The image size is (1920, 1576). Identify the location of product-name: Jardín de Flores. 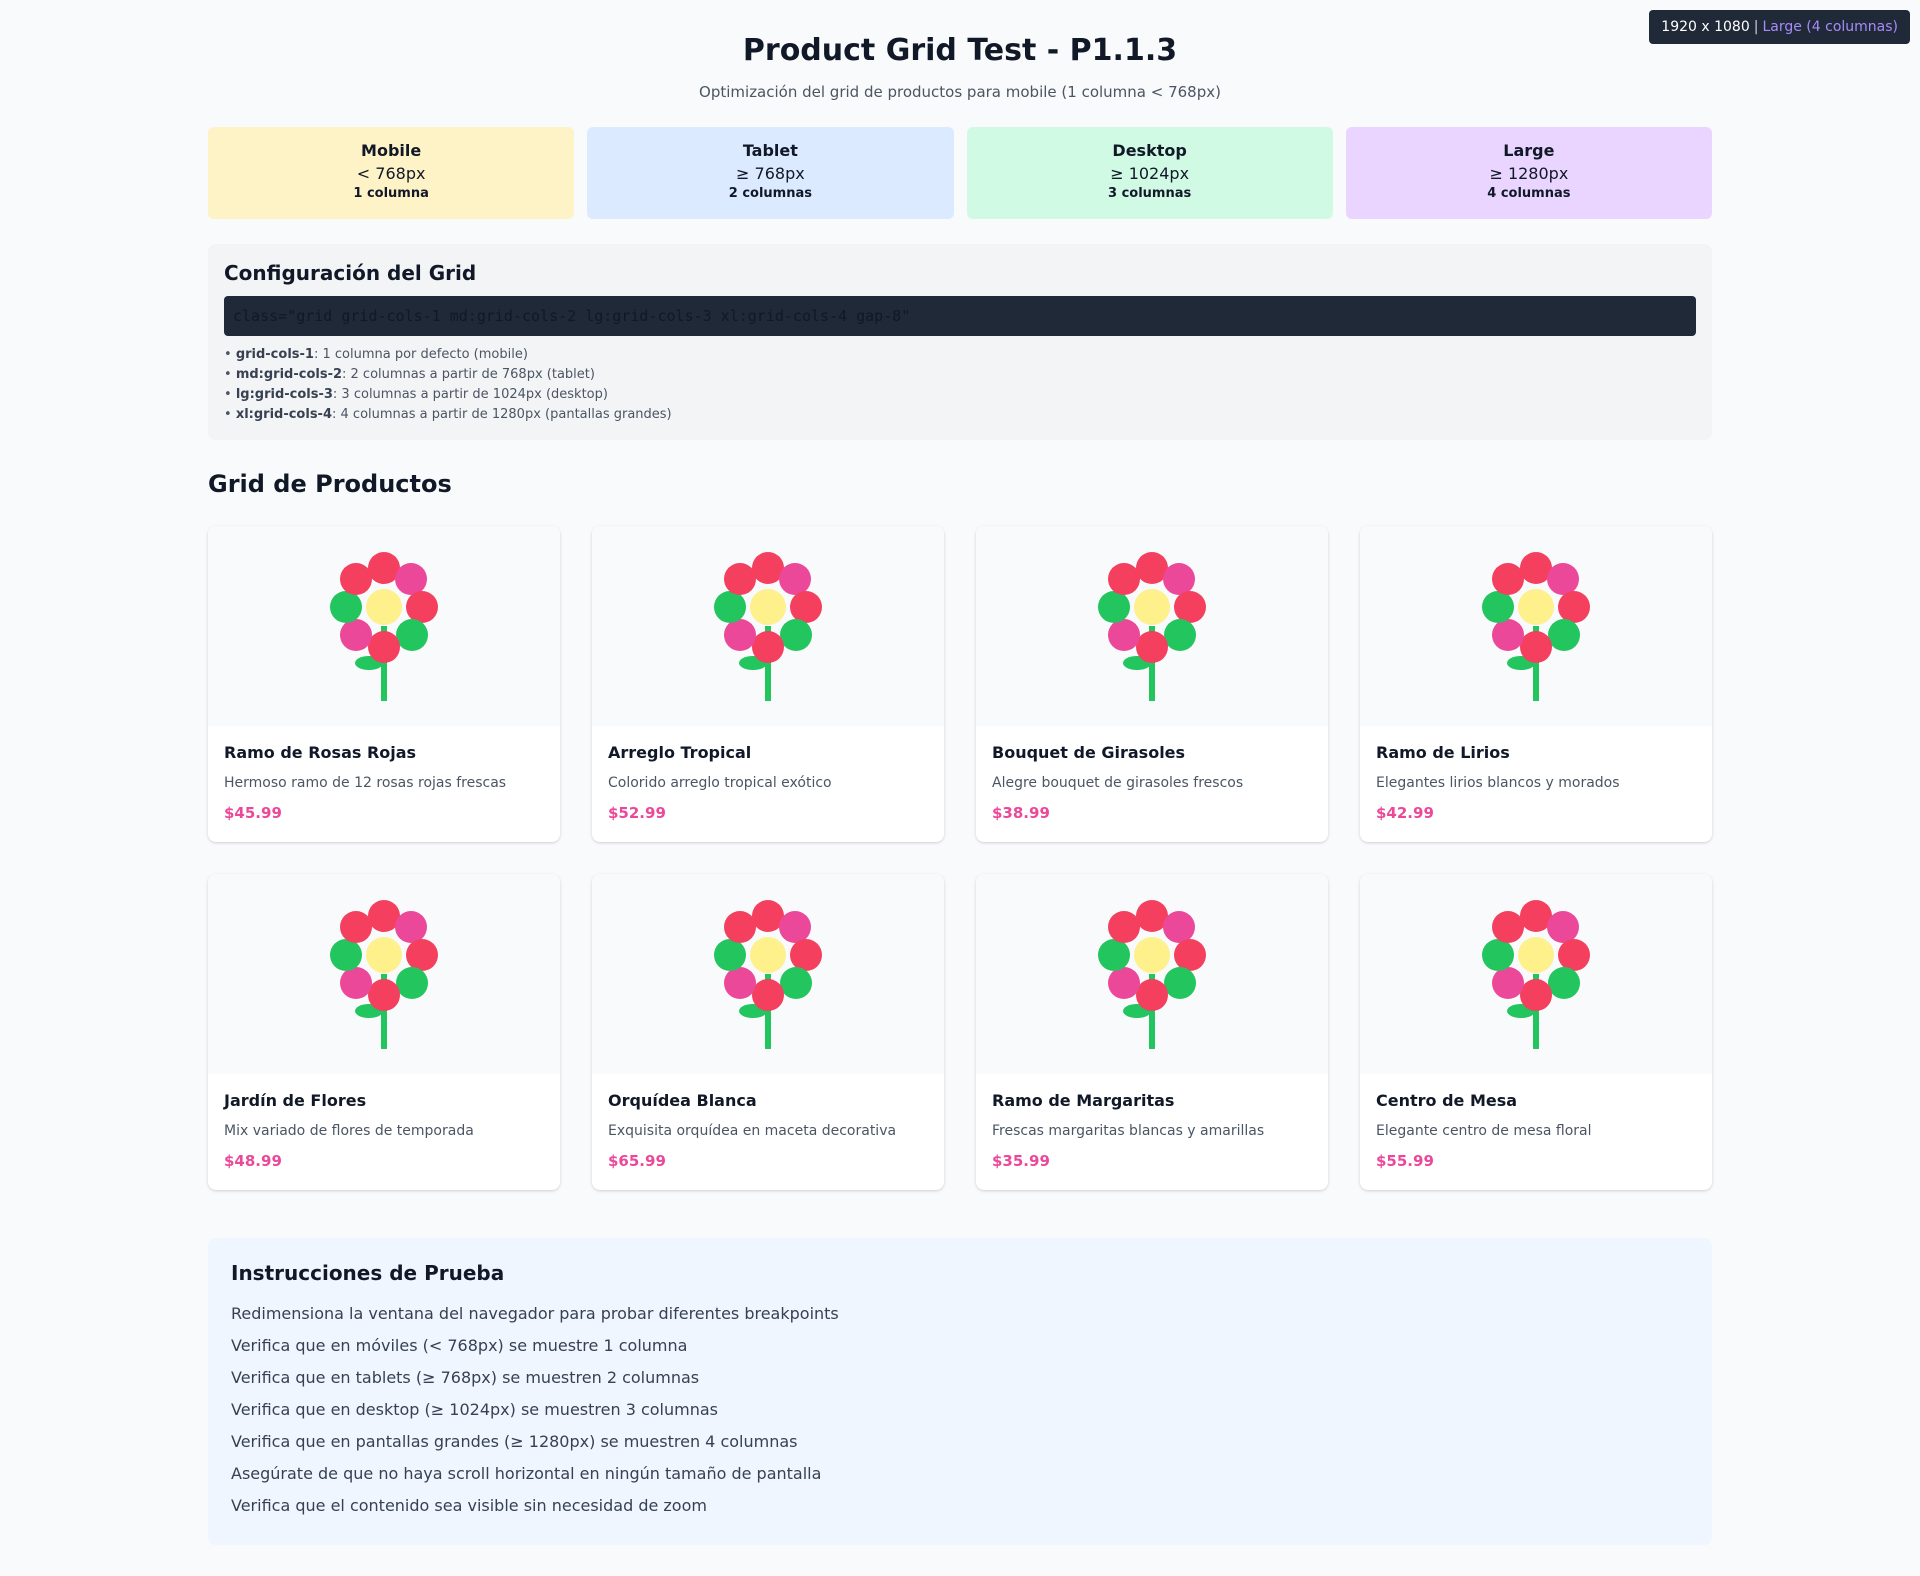
(384, 1101).